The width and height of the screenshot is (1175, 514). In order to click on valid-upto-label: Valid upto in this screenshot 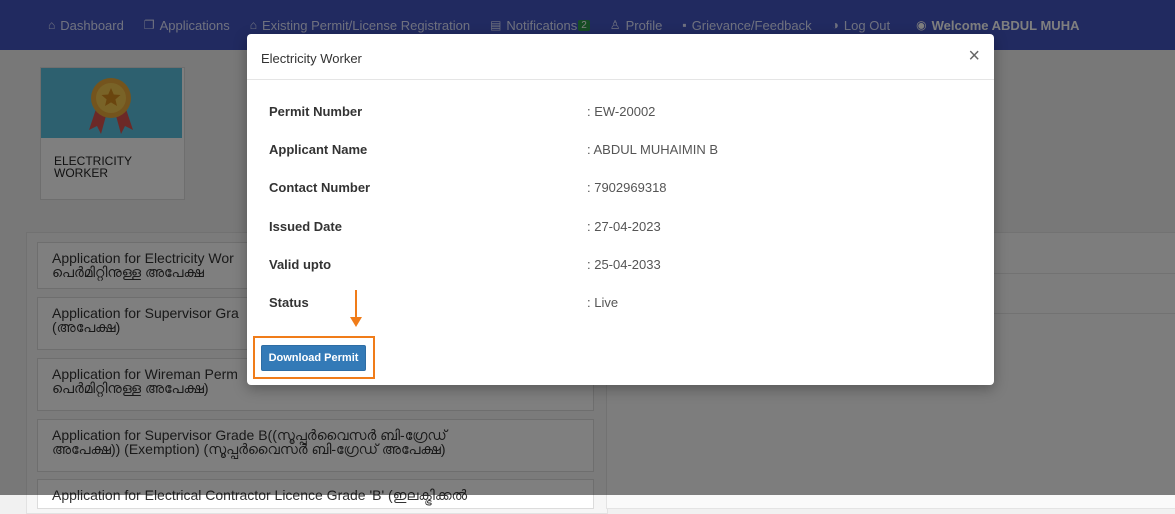, I will do `click(300, 264)`.